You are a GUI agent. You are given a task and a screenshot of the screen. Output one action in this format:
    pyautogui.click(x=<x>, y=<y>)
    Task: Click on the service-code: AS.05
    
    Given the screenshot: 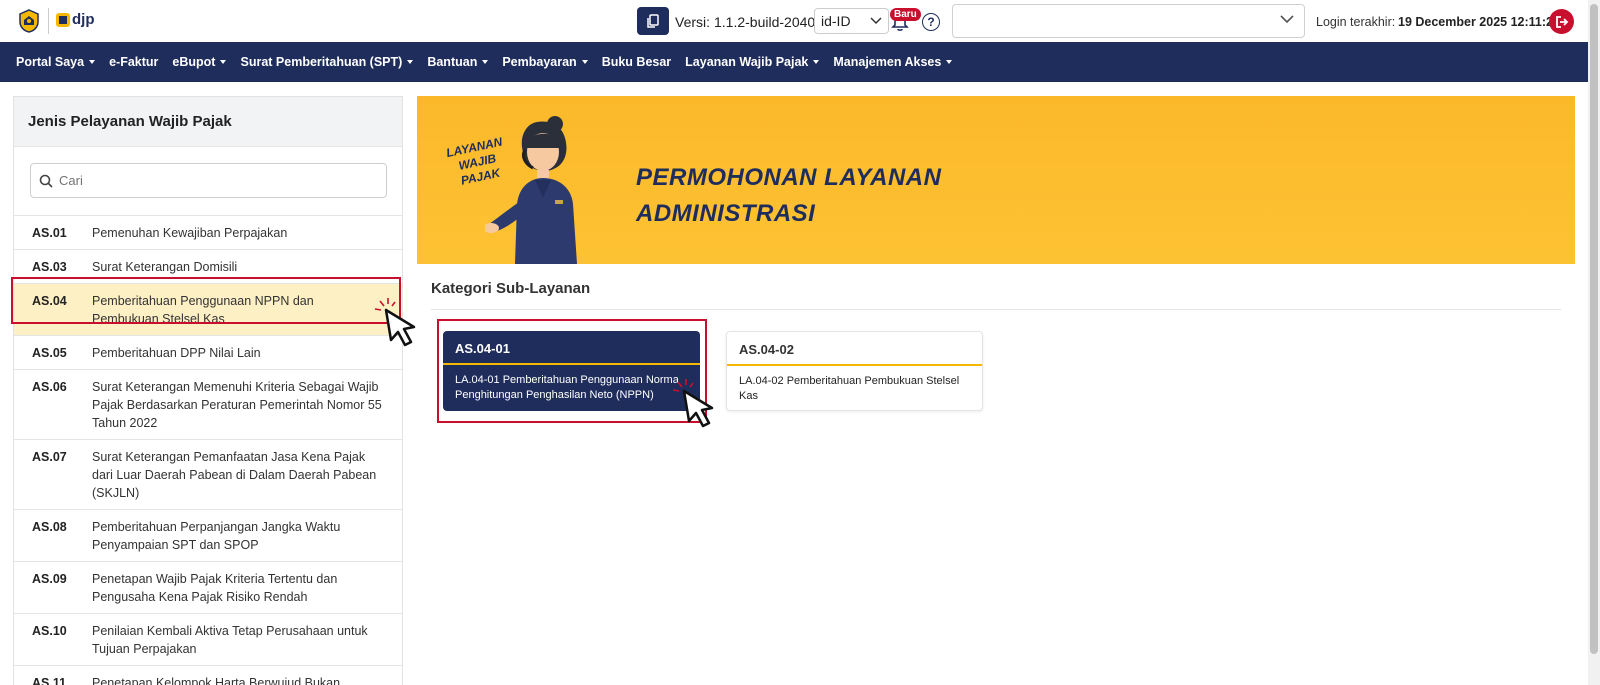 What is the action you would take?
    pyautogui.click(x=49, y=353)
    